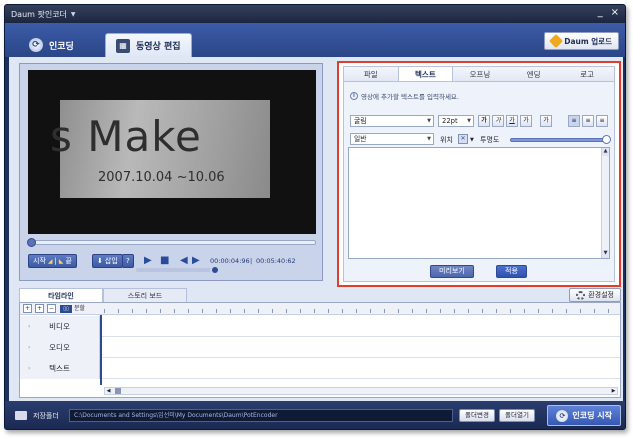 The width and height of the screenshot is (633, 438). What do you see at coordinates (615, 12) in the screenshot?
I see `close-icon: ×` at bounding box center [615, 12].